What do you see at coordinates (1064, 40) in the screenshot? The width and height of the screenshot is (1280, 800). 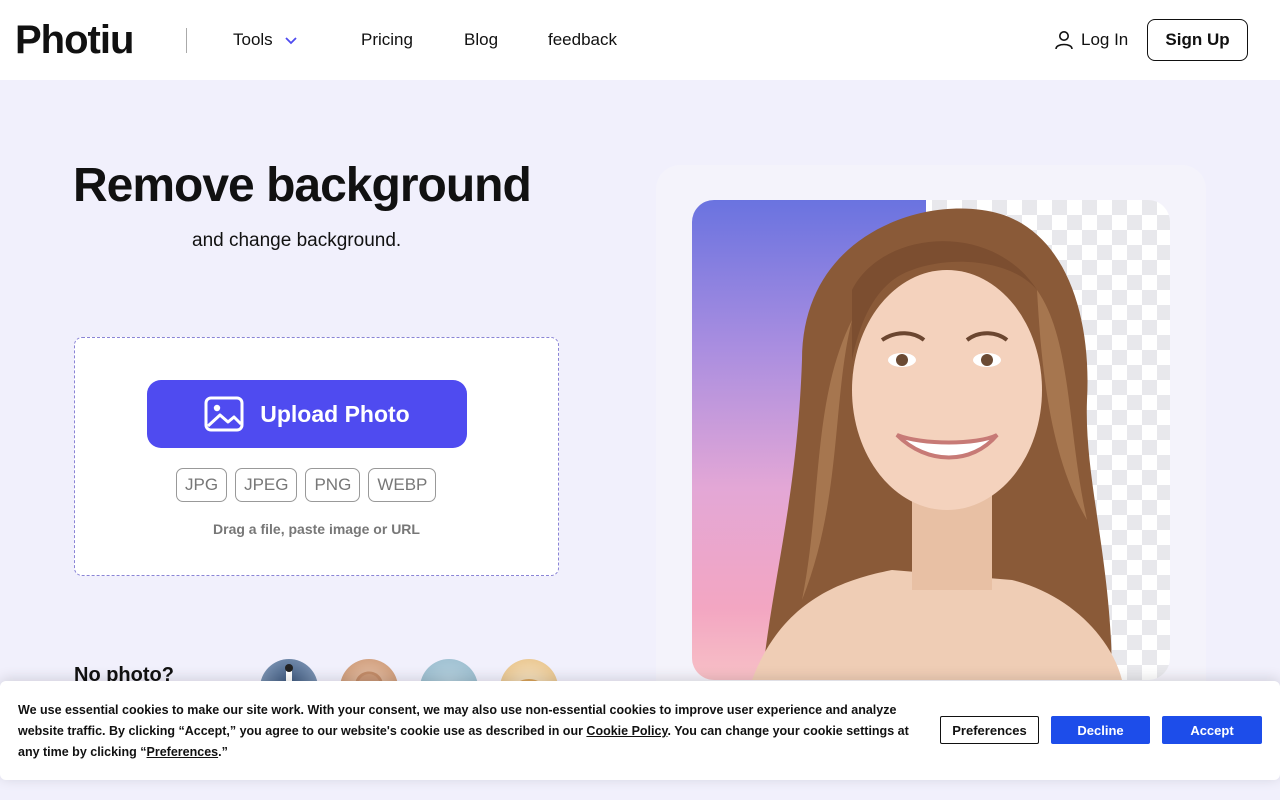 I see `user-icon` at bounding box center [1064, 40].